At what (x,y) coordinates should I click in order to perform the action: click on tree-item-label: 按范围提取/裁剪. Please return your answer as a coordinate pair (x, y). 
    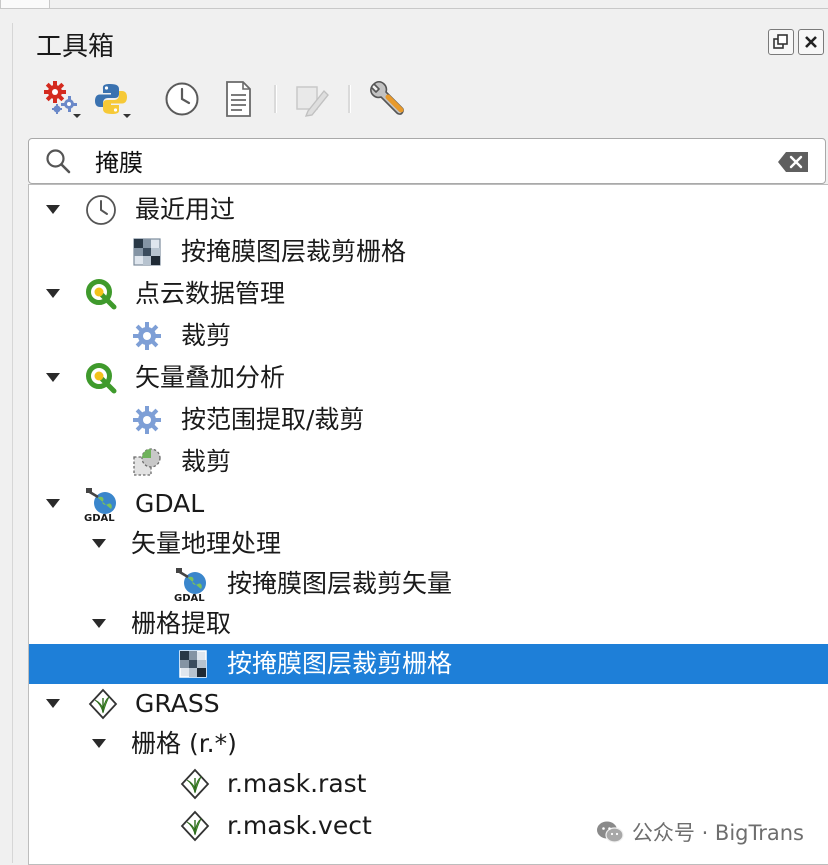
    Looking at the image, I should click on (273, 419).